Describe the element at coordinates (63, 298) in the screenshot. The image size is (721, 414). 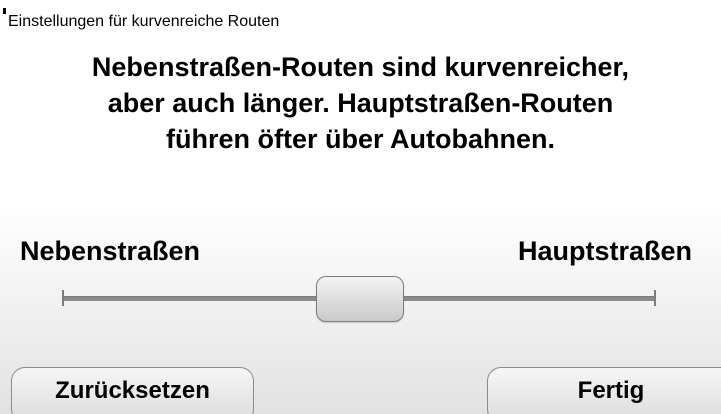
I see `slider-track-start-tick` at that location.